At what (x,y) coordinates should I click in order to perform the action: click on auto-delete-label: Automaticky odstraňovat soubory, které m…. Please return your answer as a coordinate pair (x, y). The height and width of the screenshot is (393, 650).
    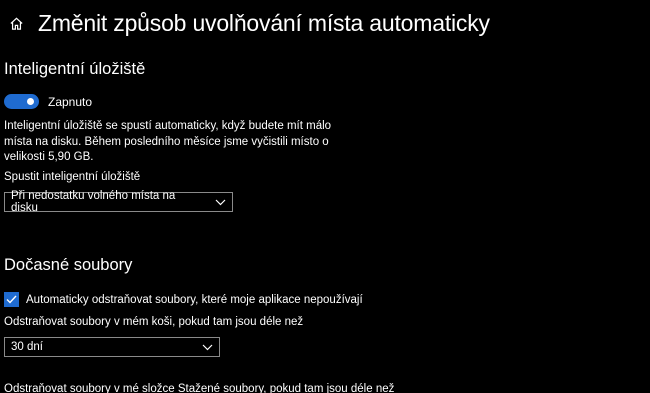
    Looking at the image, I should click on (194, 299).